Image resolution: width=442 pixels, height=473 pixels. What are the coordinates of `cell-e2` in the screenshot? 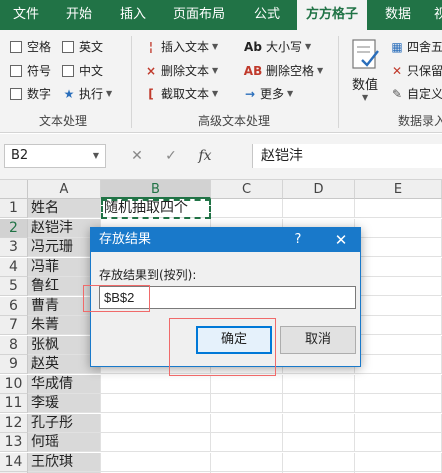 It's located at (398, 228).